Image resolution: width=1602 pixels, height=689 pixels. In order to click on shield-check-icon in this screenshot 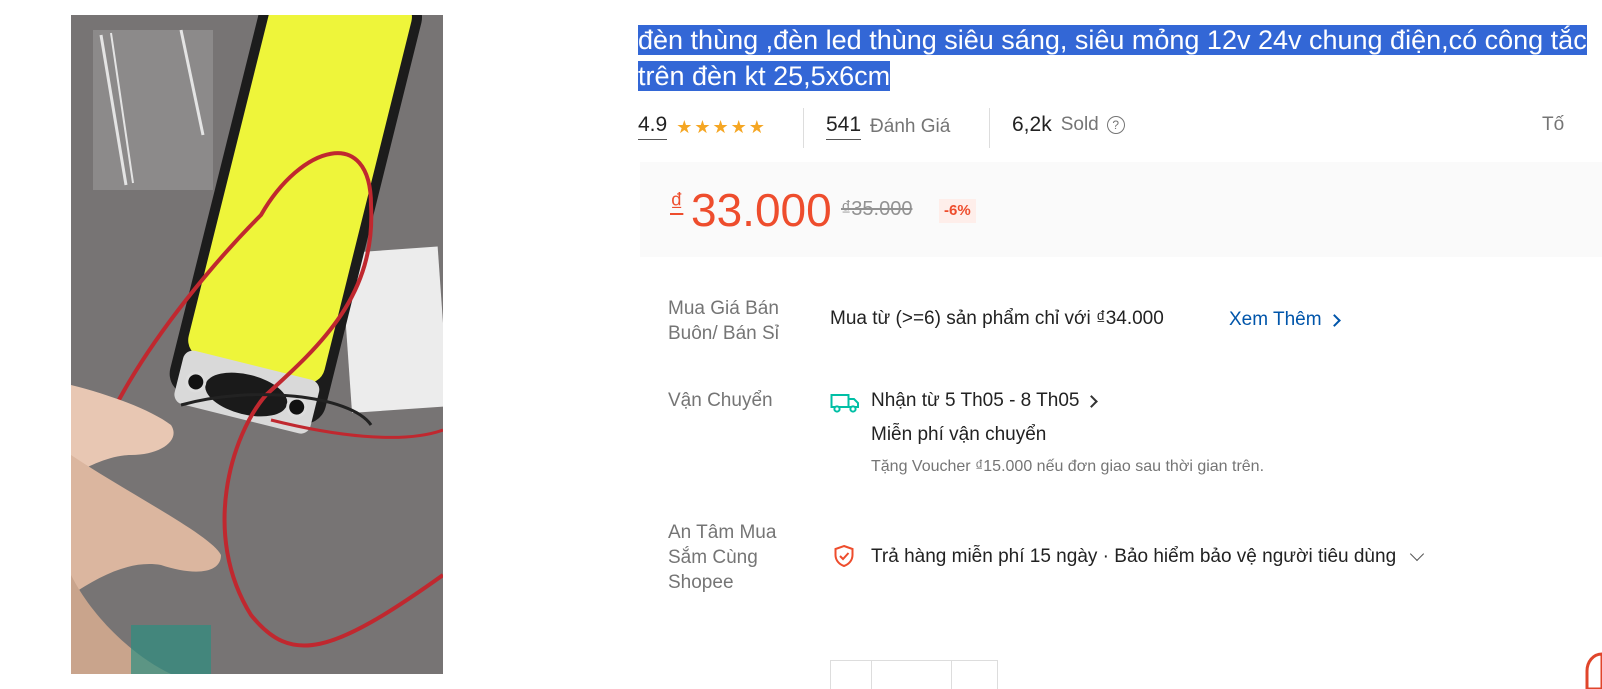, I will do `click(844, 558)`.